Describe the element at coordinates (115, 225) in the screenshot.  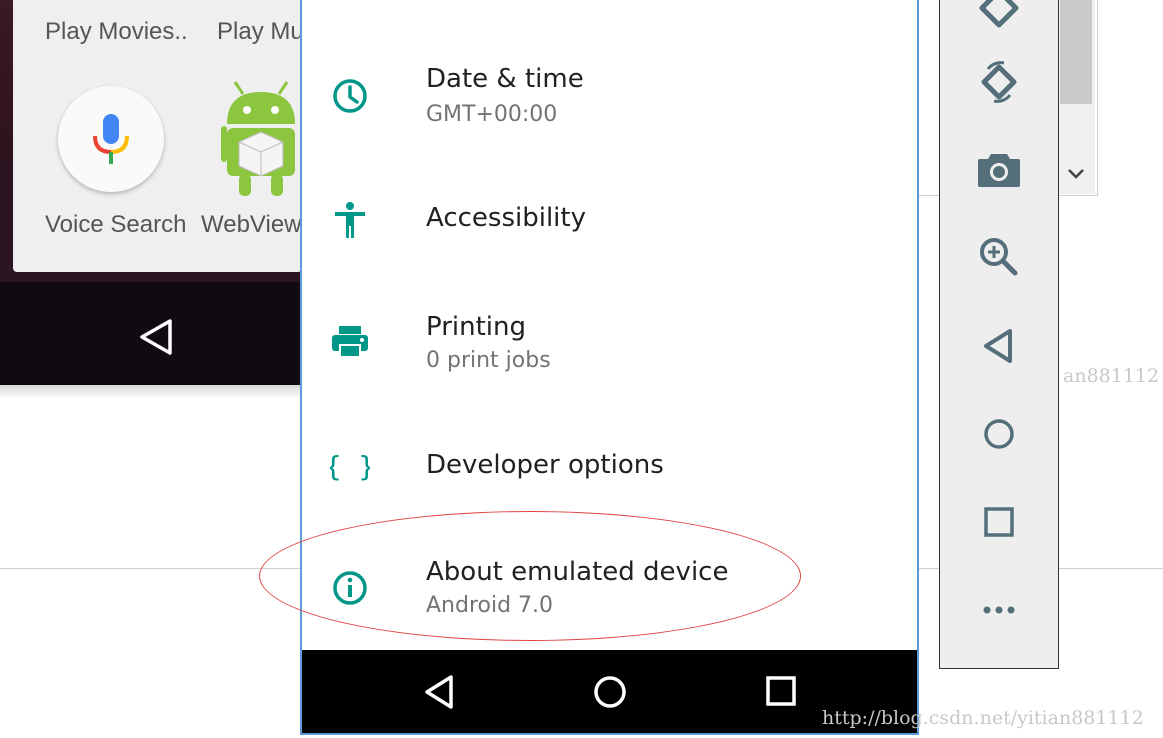
I see `app-label-voice-search: Voice Search` at that location.